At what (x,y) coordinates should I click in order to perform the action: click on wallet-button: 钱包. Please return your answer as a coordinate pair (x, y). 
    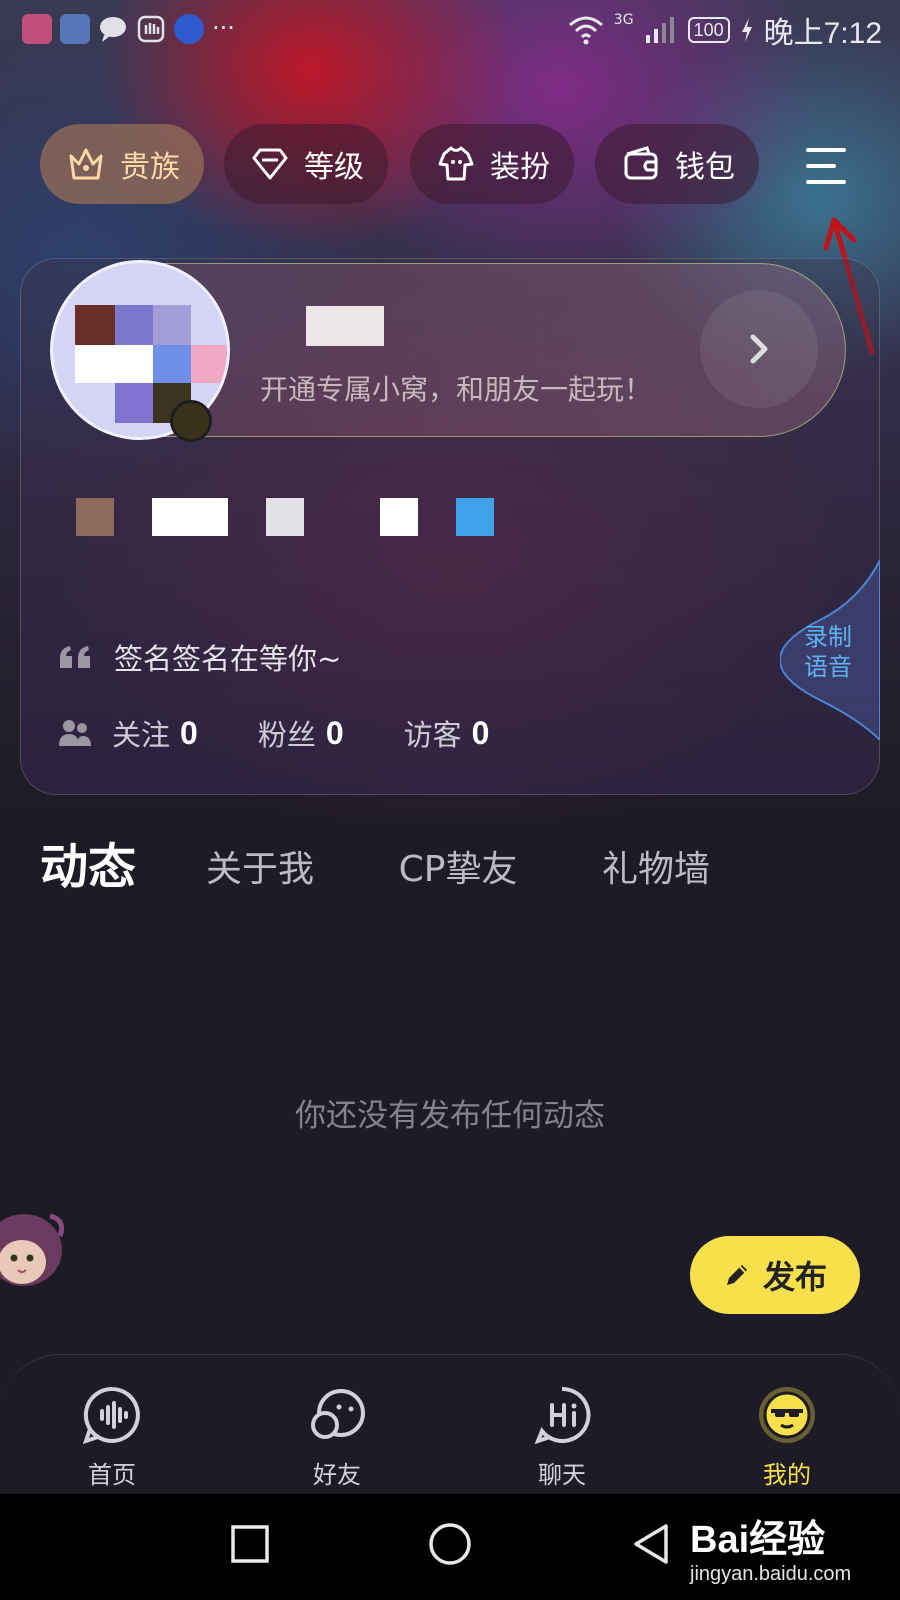
    Looking at the image, I should click on (677, 164).